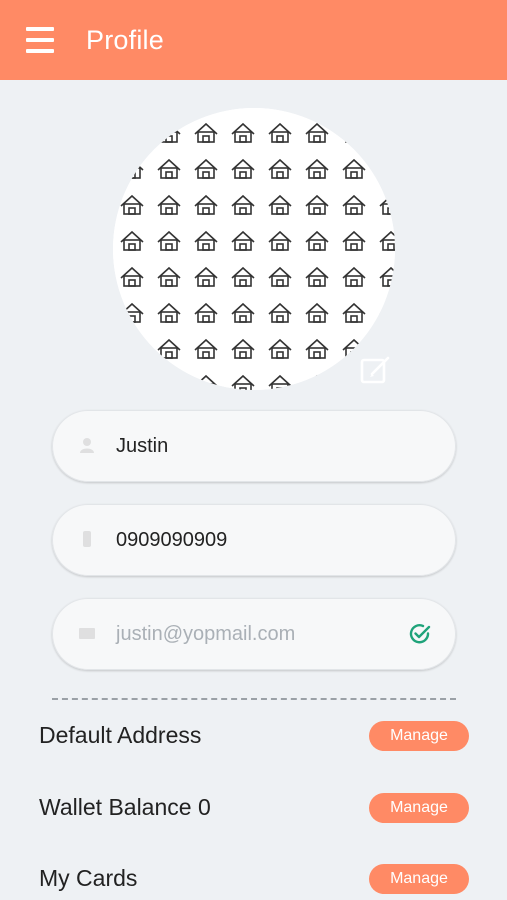 The height and width of the screenshot is (900, 507). What do you see at coordinates (206, 633) in the screenshot?
I see `email-value: justin@yopmail.com` at bounding box center [206, 633].